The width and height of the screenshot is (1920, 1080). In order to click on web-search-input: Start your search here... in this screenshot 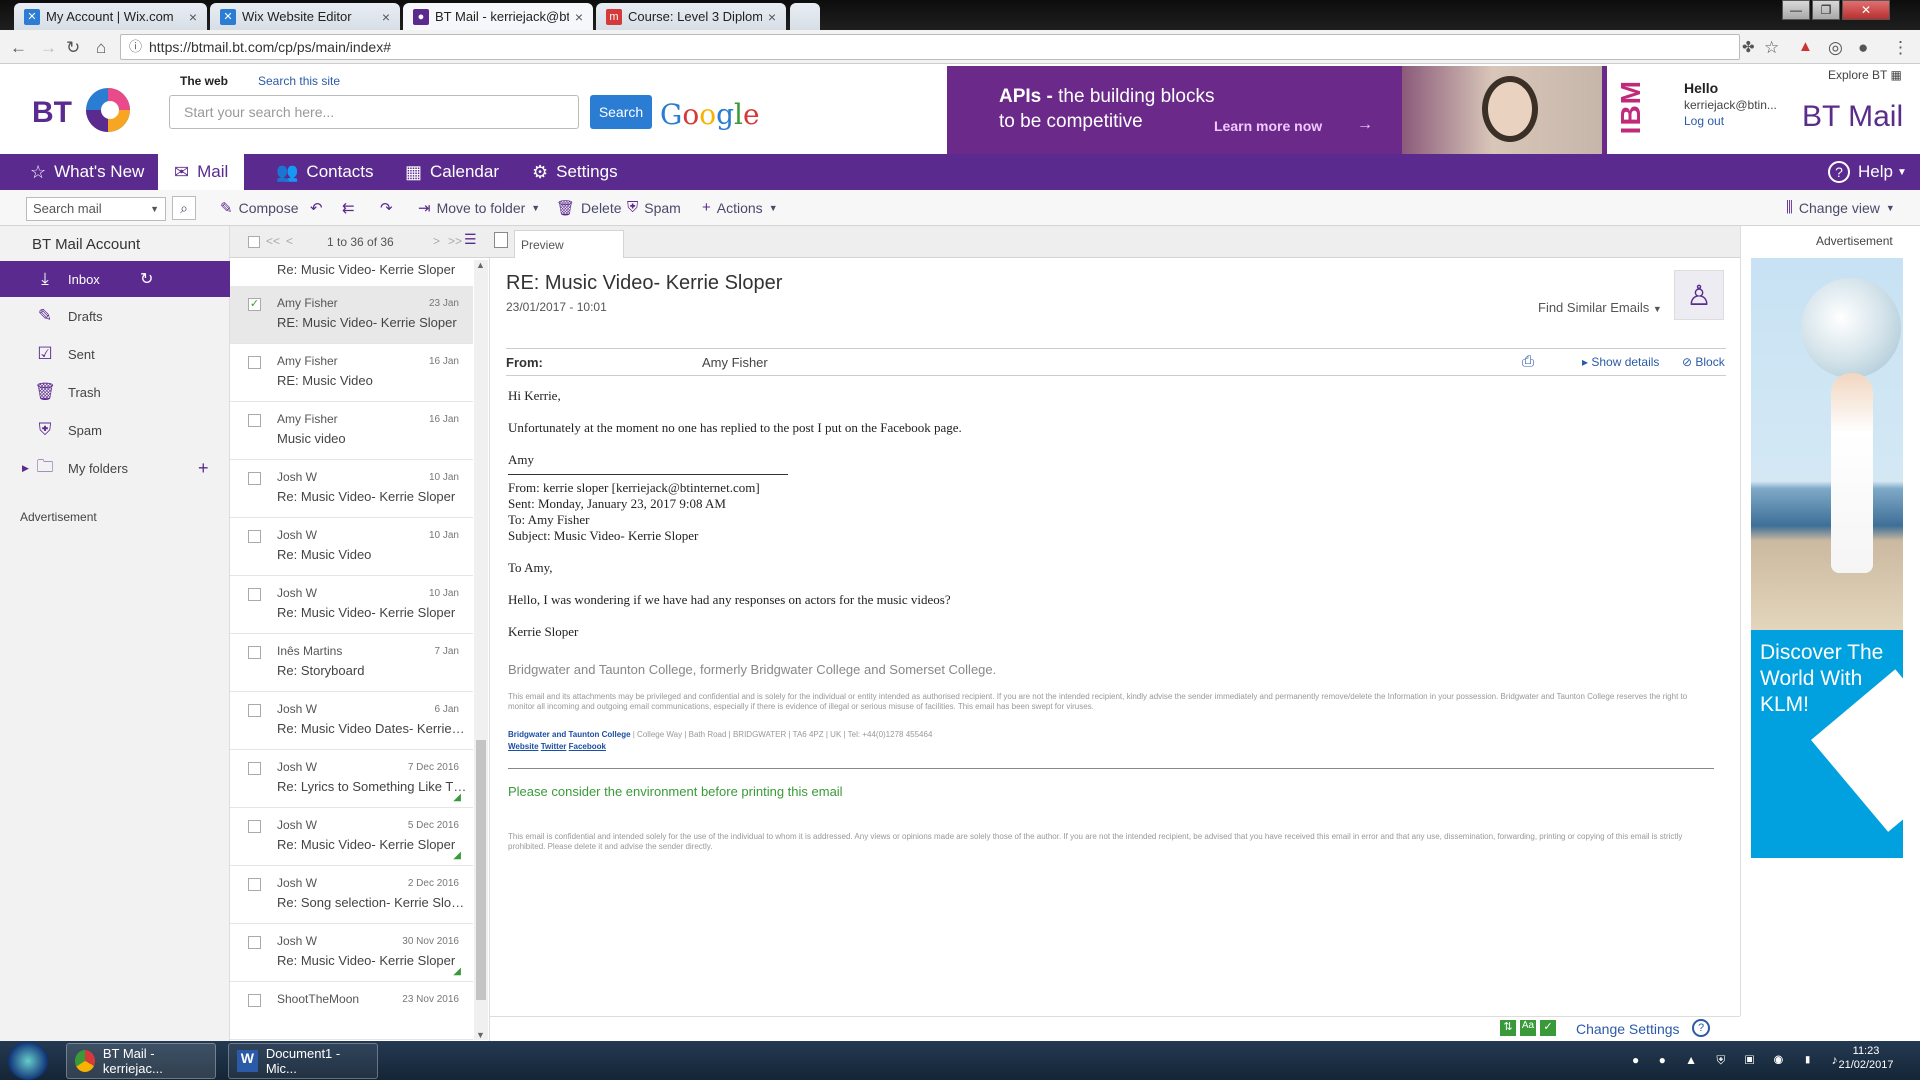, I will do `click(374, 112)`.